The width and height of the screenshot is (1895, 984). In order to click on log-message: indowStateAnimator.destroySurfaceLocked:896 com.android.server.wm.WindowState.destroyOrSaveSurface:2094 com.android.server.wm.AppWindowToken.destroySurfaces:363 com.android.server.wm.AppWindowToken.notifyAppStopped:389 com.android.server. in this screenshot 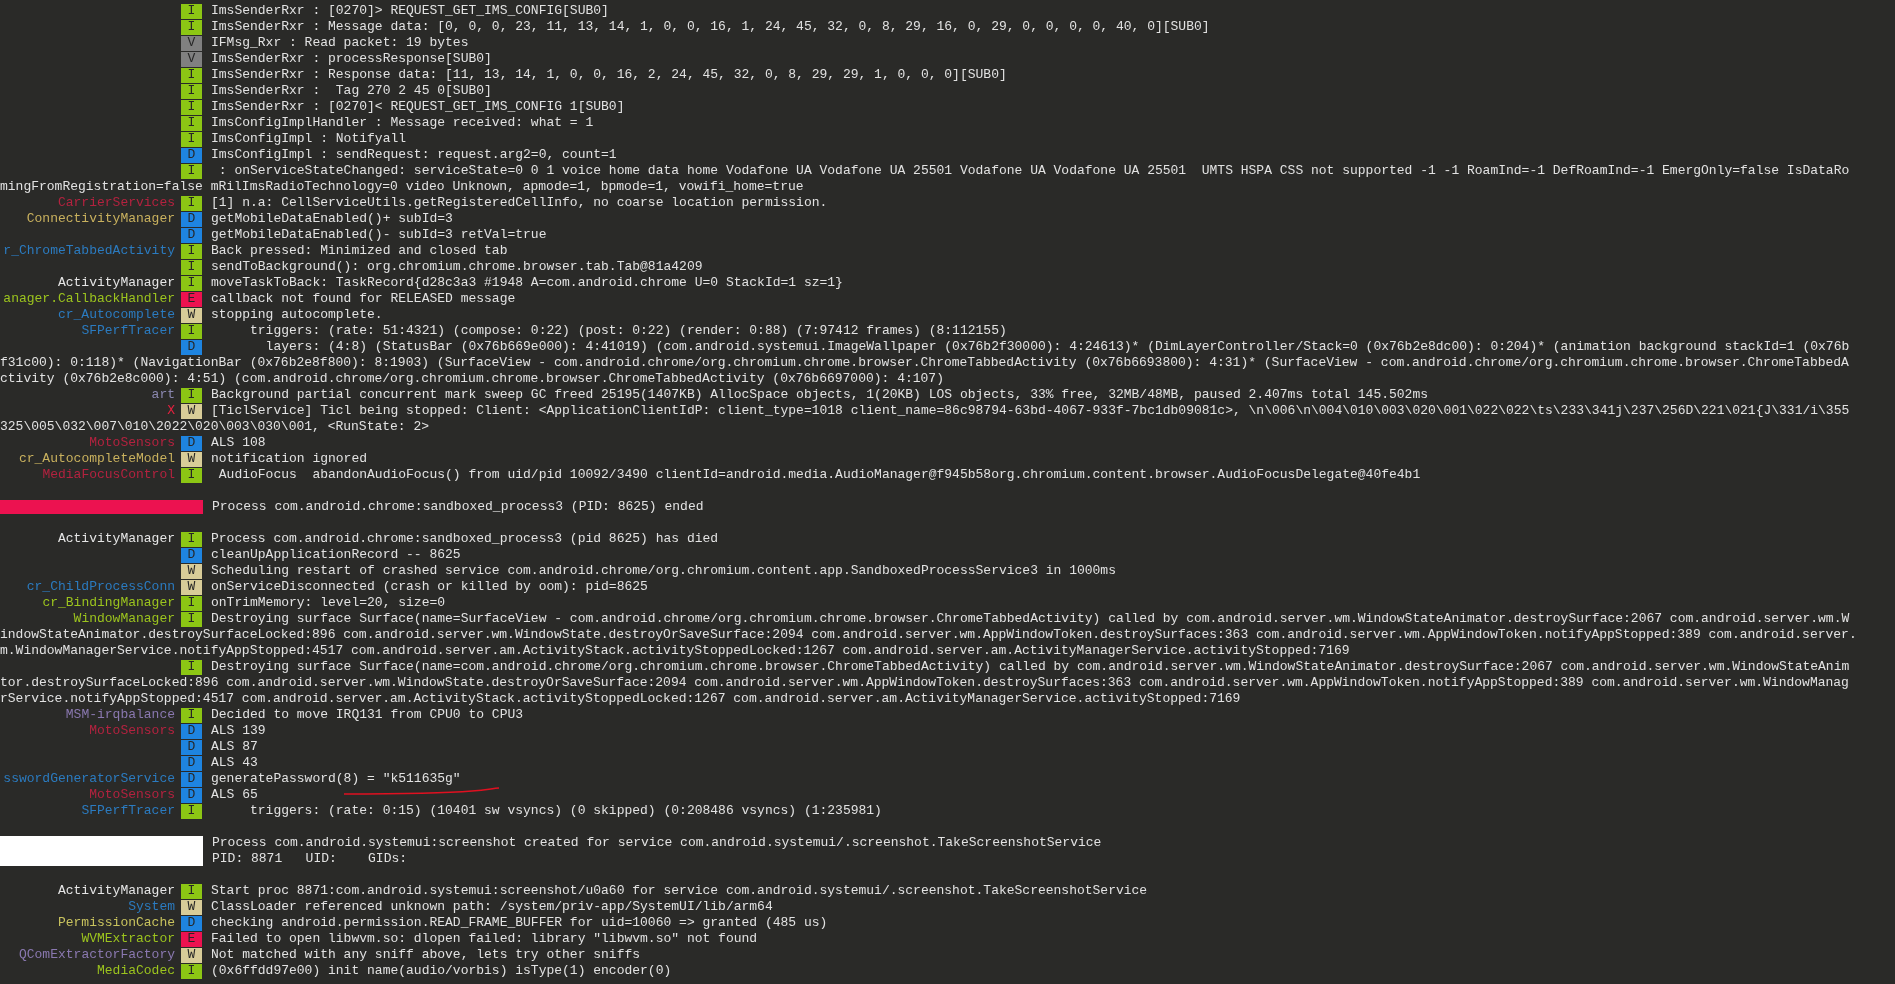, I will do `click(928, 635)`.